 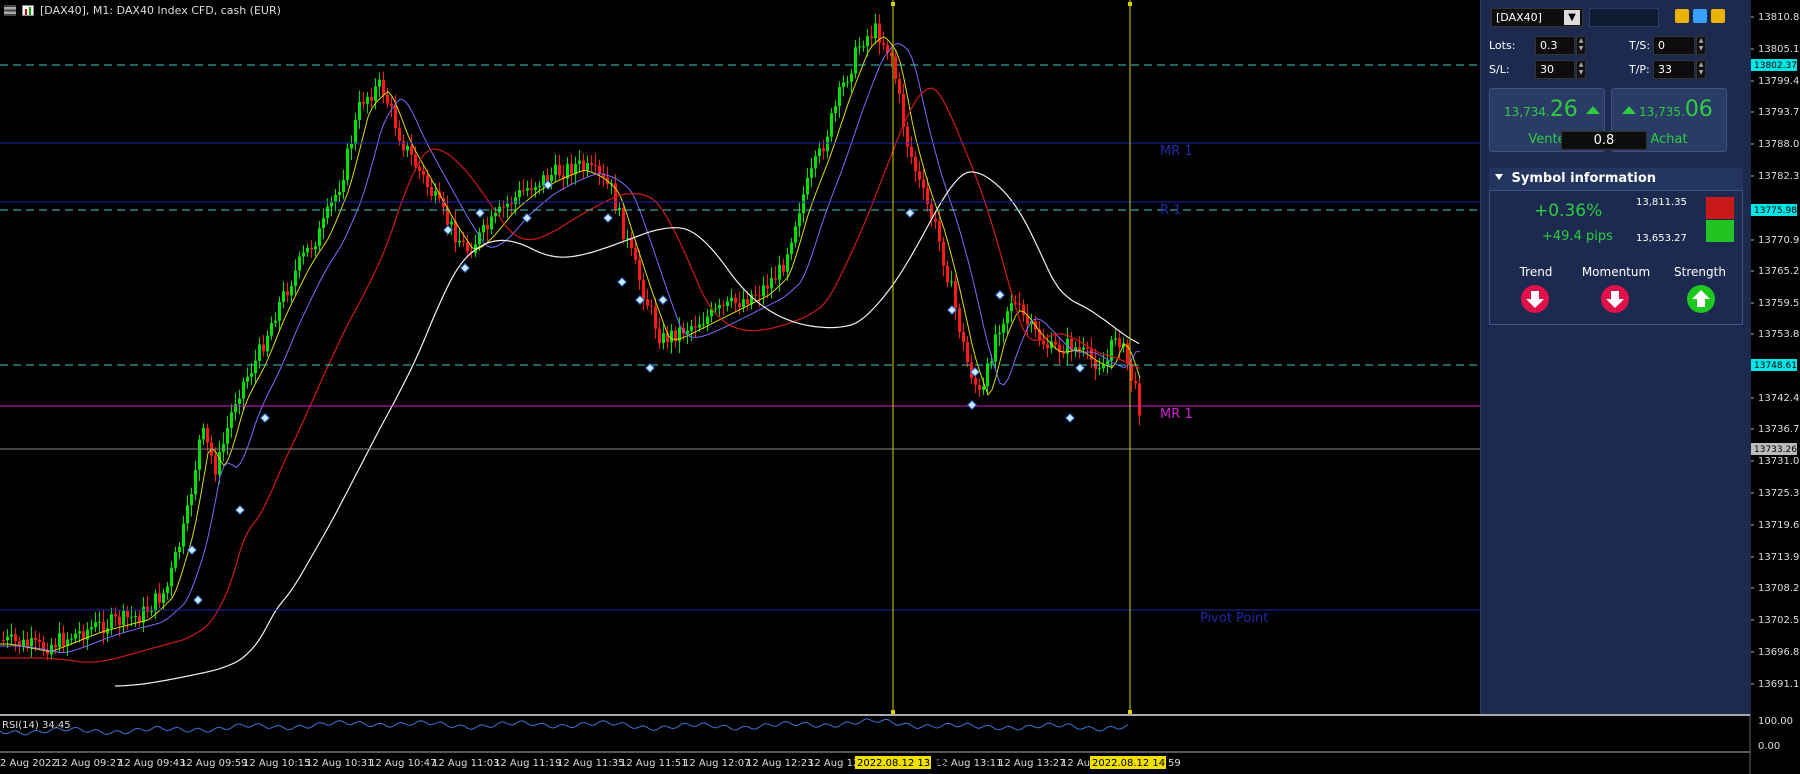 I want to click on indicator-momentum: Momentum, so click(x=1616, y=272).